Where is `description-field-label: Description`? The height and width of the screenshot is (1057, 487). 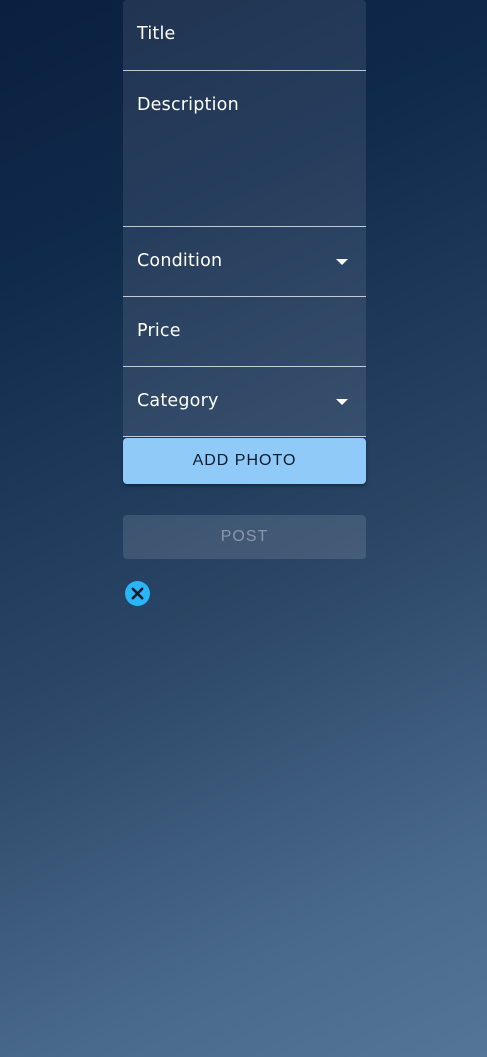
description-field-label: Description is located at coordinates (188, 105).